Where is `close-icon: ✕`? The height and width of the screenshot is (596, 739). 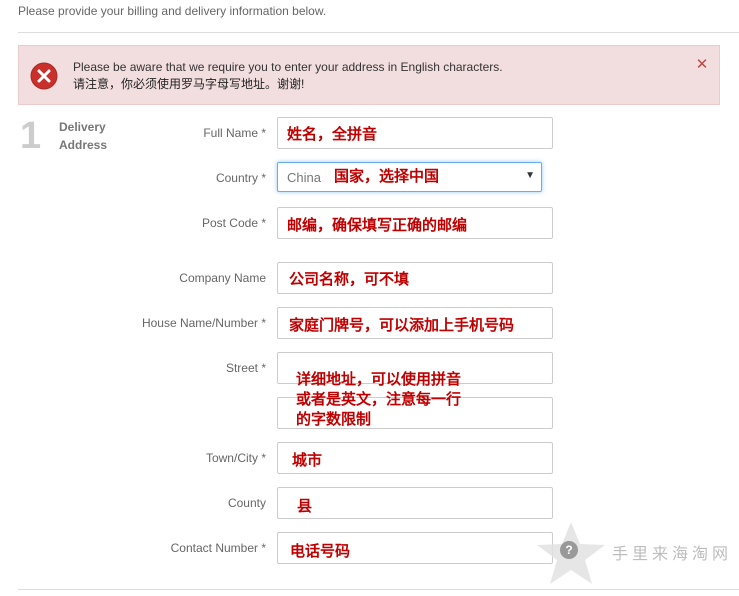
close-icon: ✕ is located at coordinates (702, 64).